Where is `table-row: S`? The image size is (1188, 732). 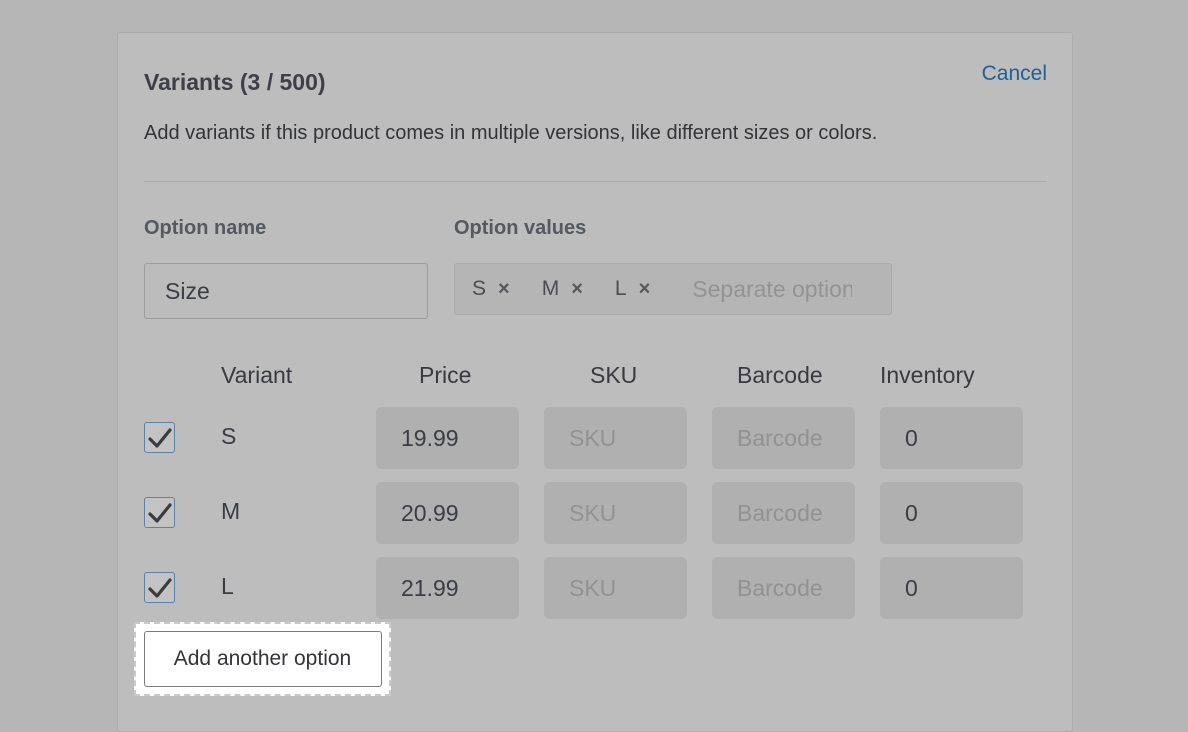
table-row: S is located at coordinates (595, 438).